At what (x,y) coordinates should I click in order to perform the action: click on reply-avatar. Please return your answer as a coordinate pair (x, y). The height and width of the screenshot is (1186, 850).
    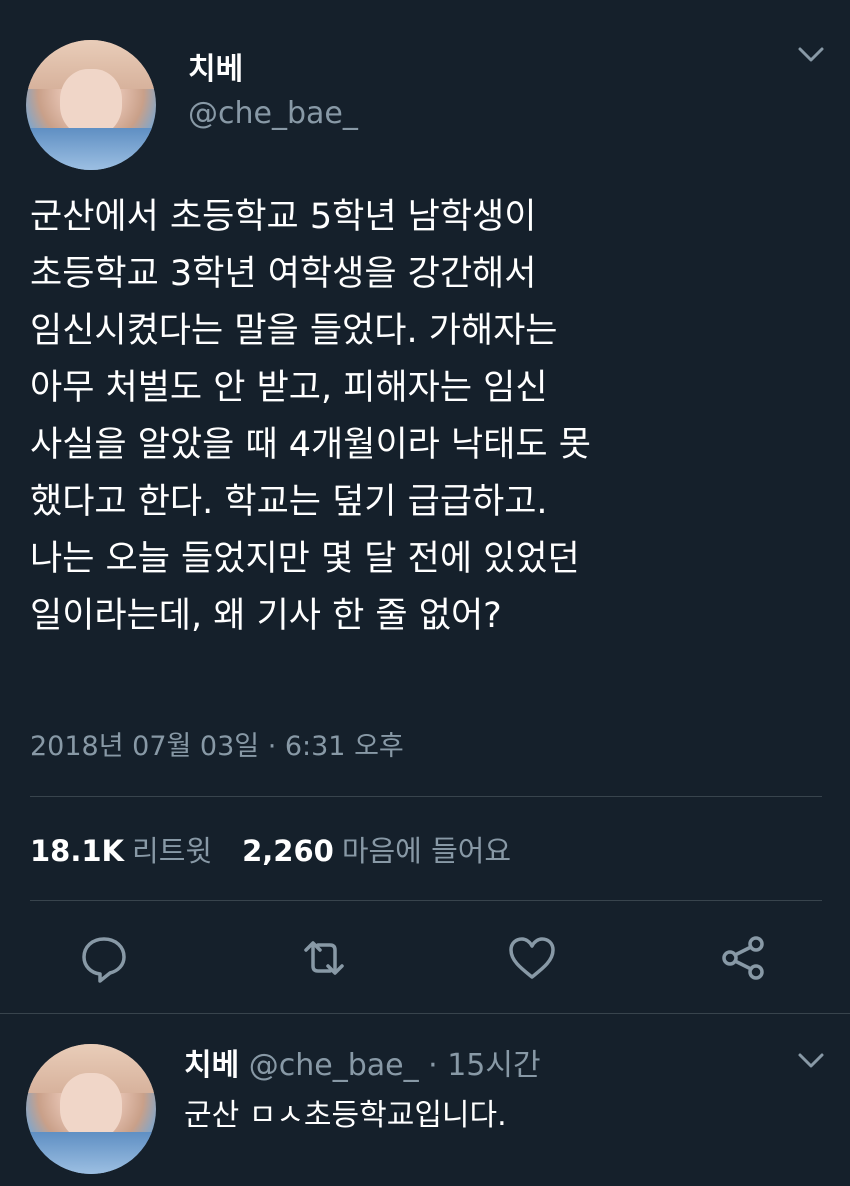
    Looking at the image, I should click on (91, 1109).